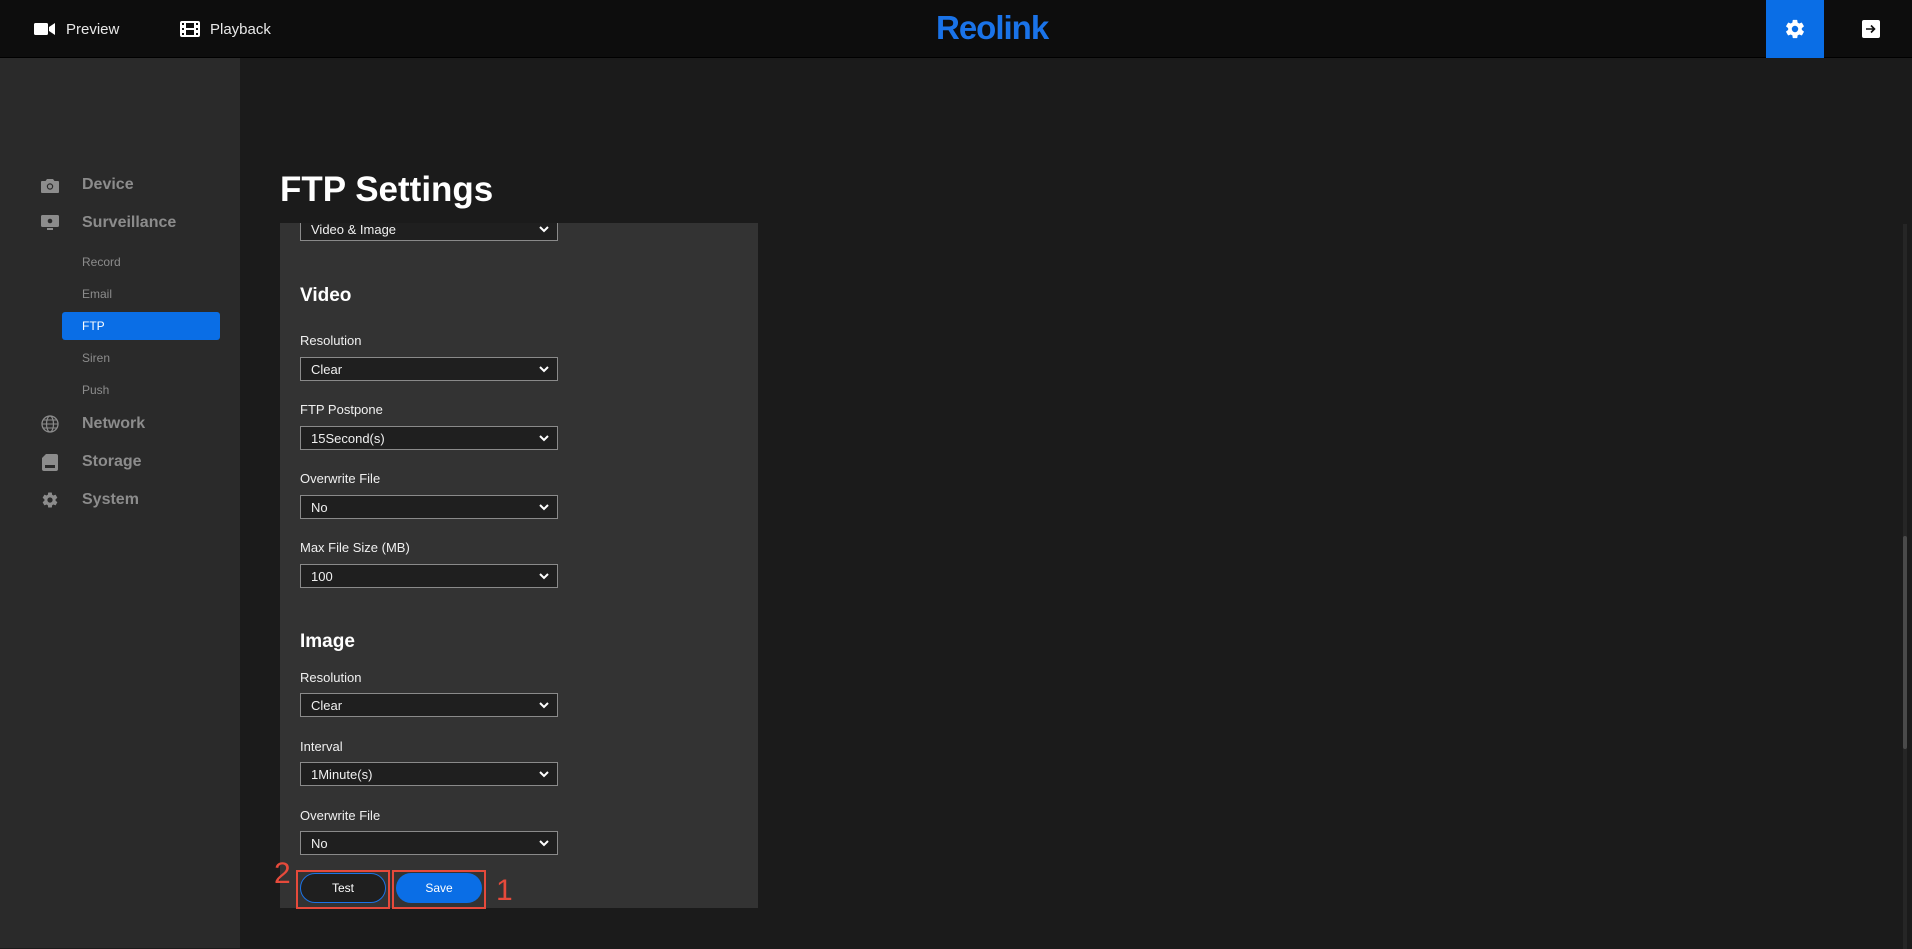  Describe the element at coordinates (429, 232) in the screenshot. I see `upload-type-select: Video & Image` at that location.